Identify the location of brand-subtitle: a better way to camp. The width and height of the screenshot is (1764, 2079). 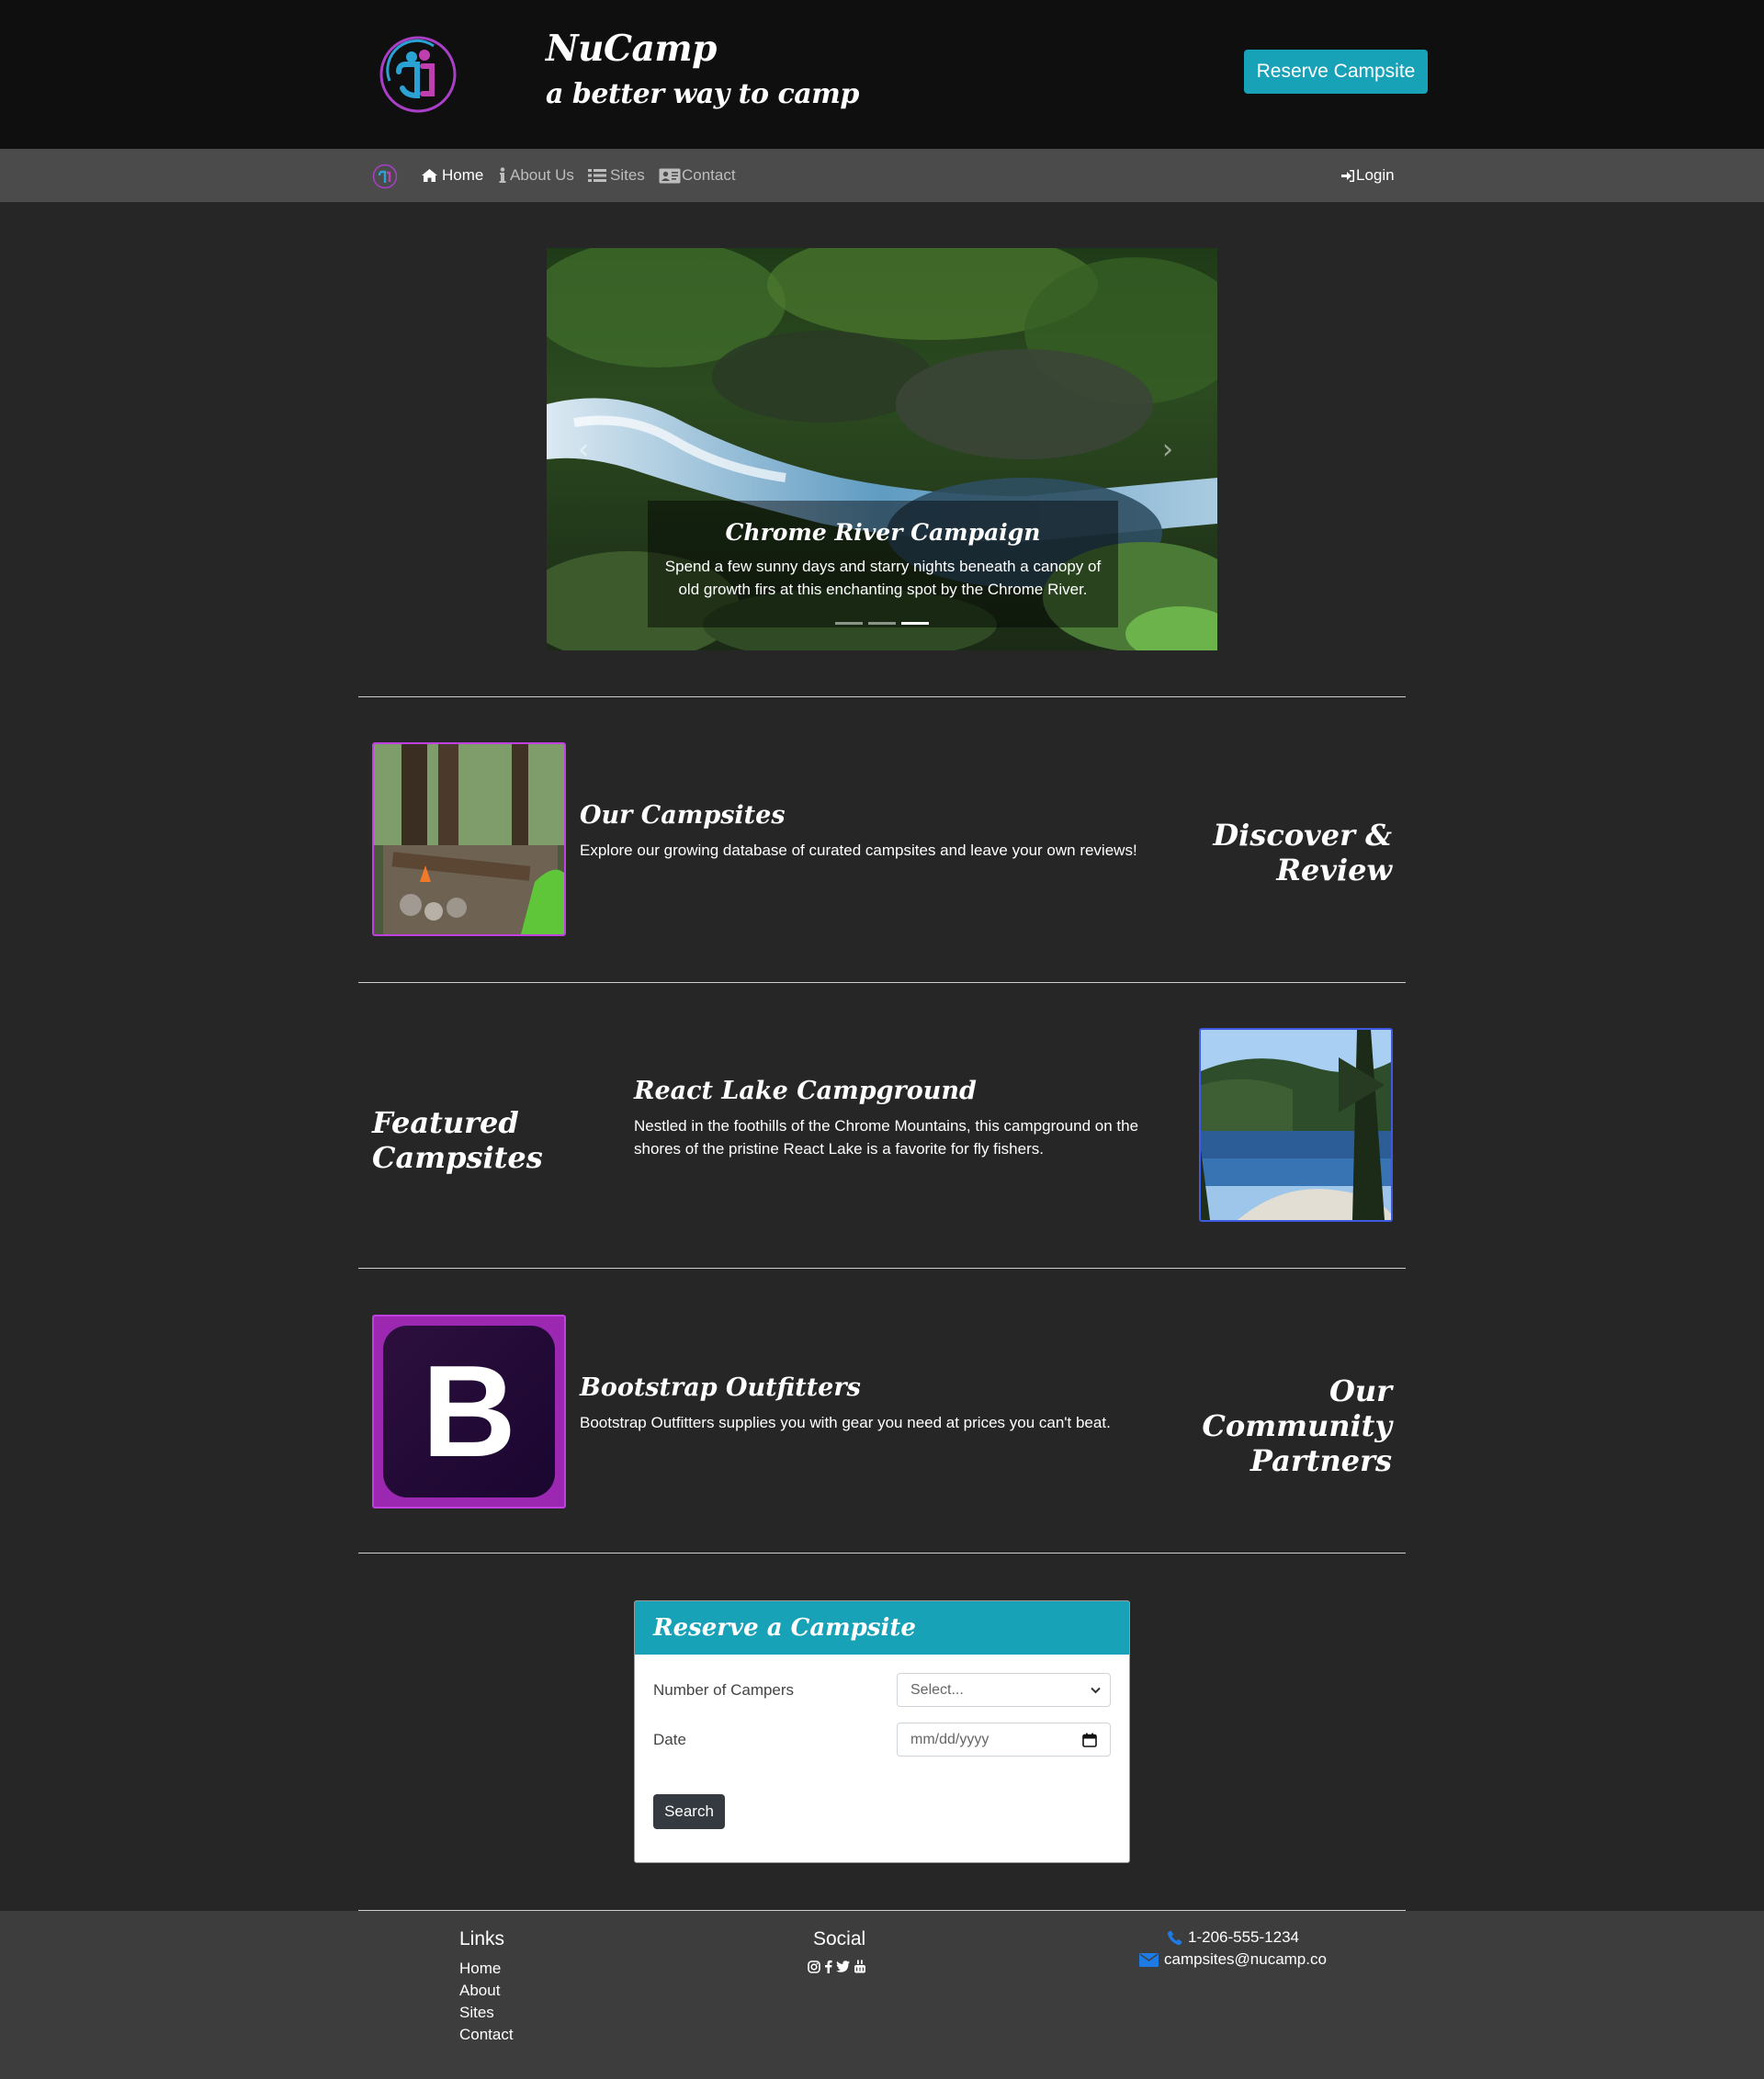
(702, 94).